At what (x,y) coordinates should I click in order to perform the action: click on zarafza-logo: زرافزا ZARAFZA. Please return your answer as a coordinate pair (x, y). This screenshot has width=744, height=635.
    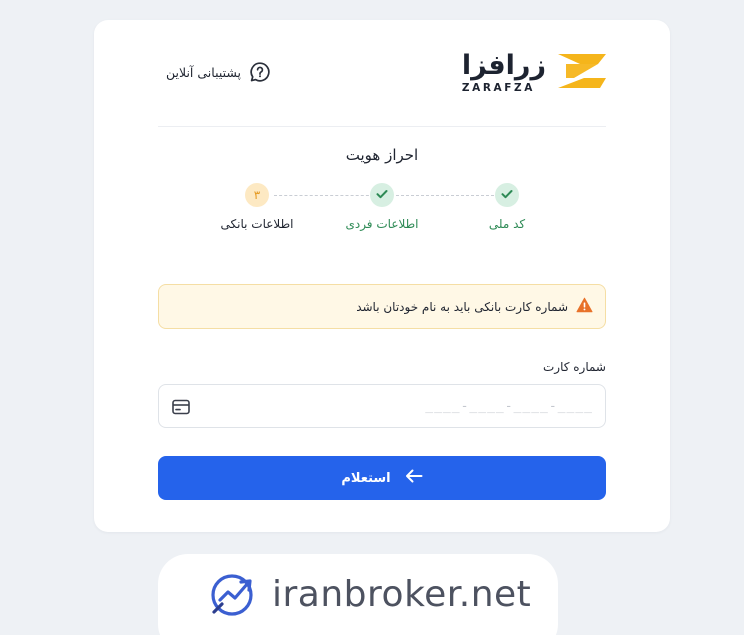
    Looking at the image, I should click on (535, 73).